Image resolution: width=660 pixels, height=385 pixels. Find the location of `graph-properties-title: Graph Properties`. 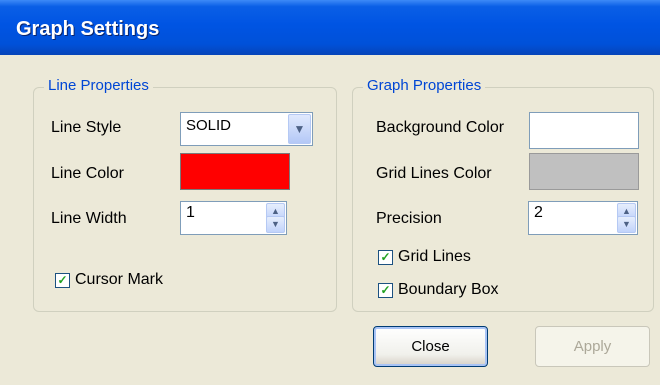

graph-properties-title: Graph Properties is located at coordinates (424, 85).